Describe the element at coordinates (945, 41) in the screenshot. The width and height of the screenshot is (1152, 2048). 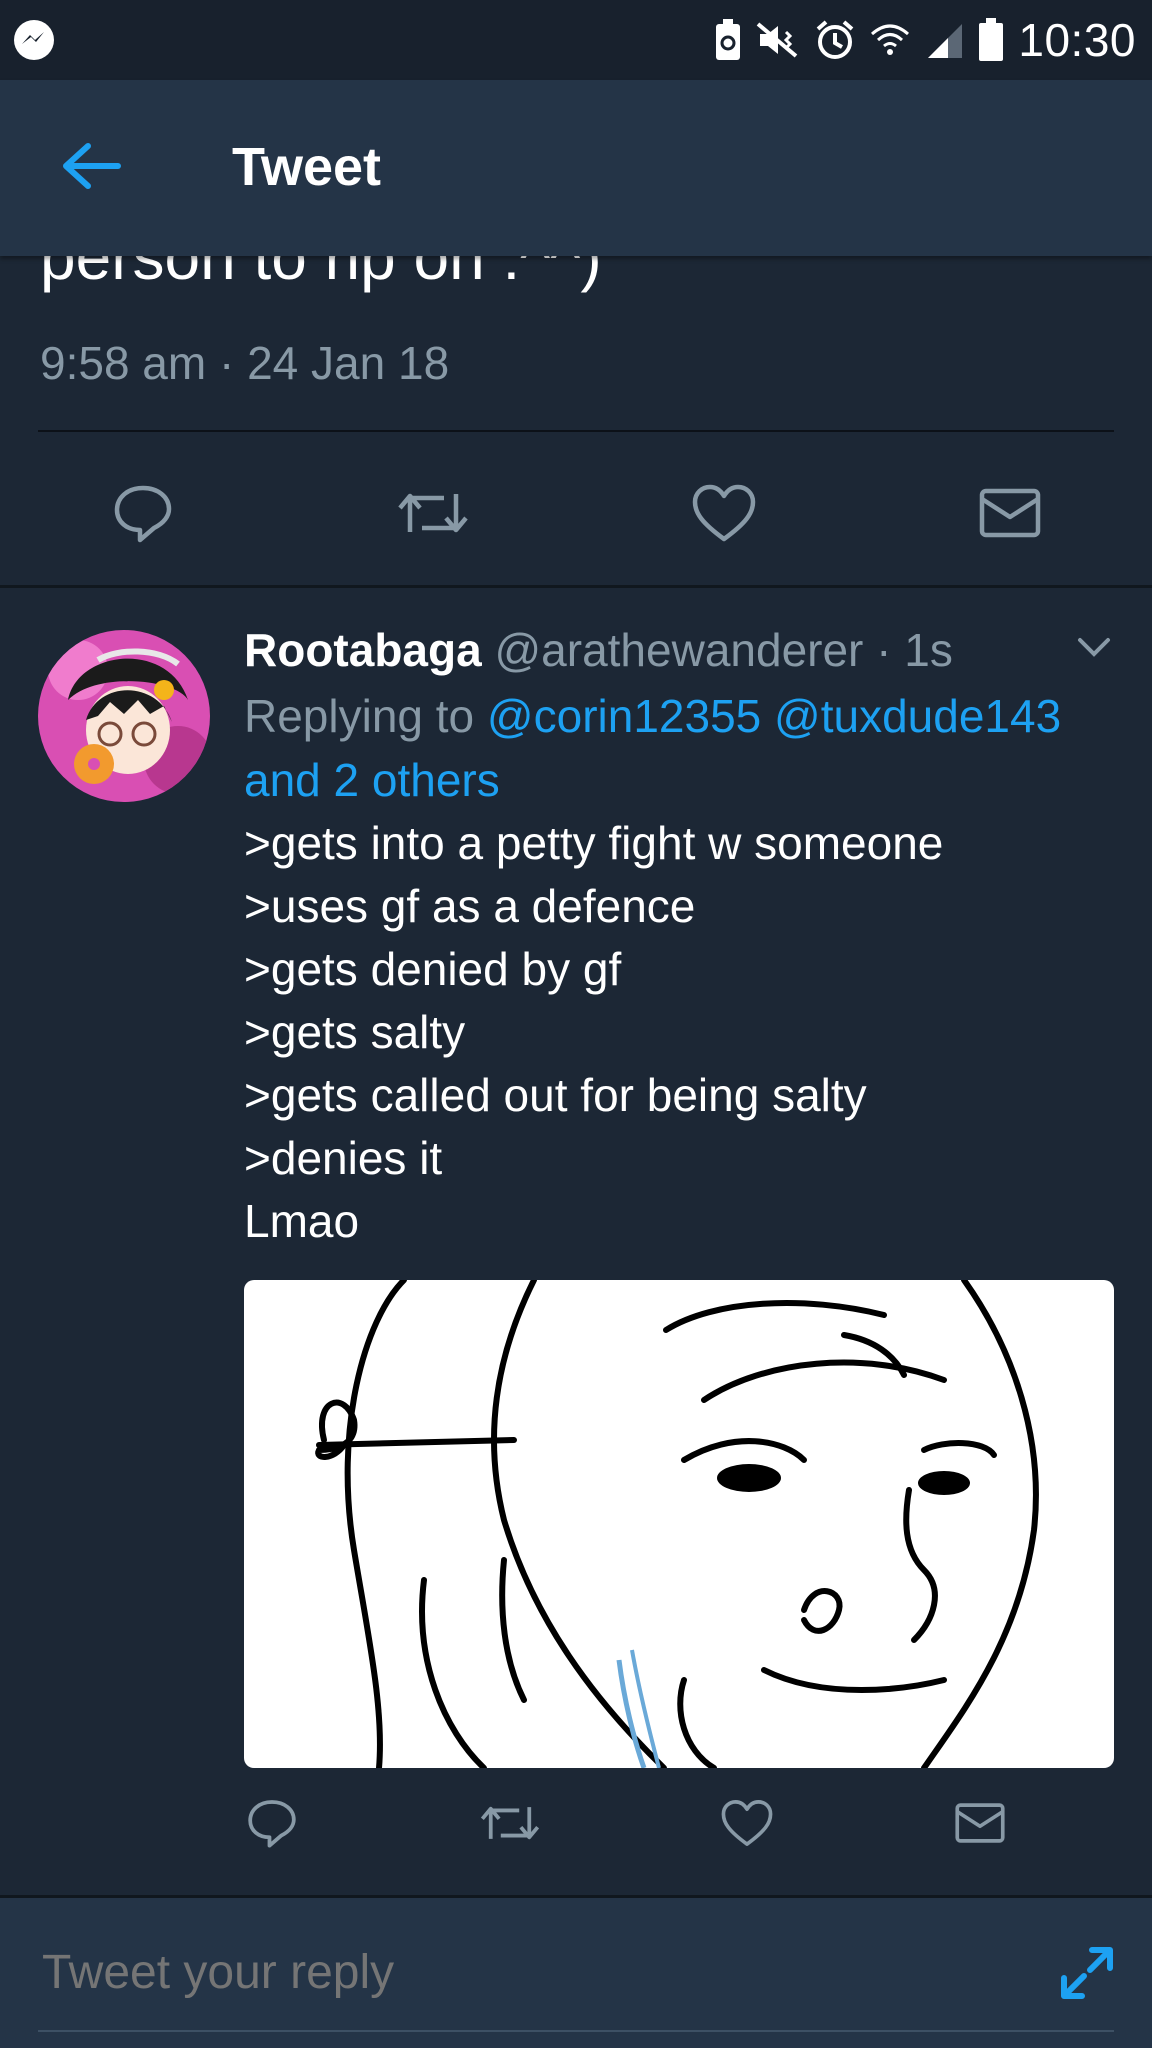
I see `signal-icon` at that location.